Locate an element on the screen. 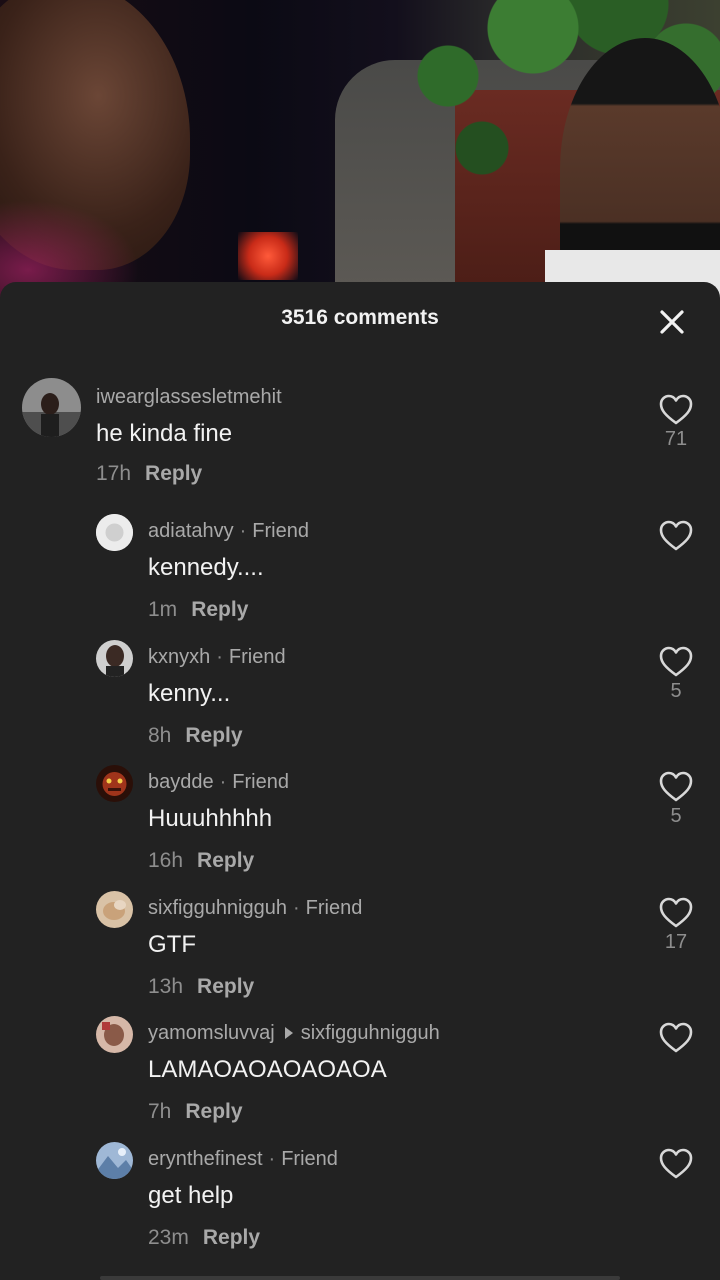  username-text: kxnyxh is located at coordinates (179, 657).